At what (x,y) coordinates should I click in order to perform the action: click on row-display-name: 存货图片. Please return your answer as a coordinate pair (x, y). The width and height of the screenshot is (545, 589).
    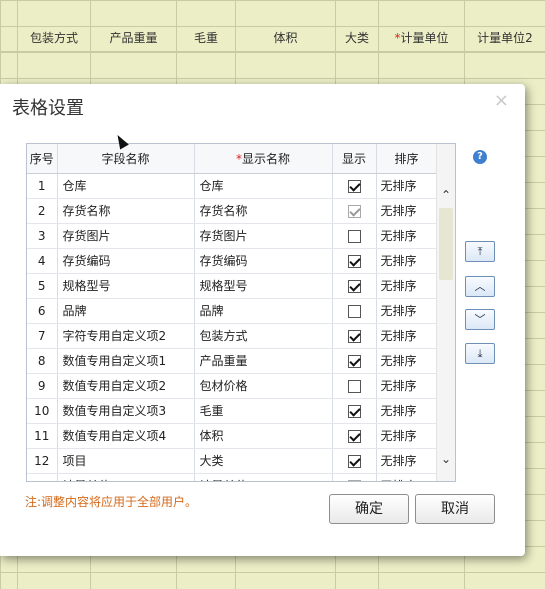
    Looking at the image, I should click on (263, 236).